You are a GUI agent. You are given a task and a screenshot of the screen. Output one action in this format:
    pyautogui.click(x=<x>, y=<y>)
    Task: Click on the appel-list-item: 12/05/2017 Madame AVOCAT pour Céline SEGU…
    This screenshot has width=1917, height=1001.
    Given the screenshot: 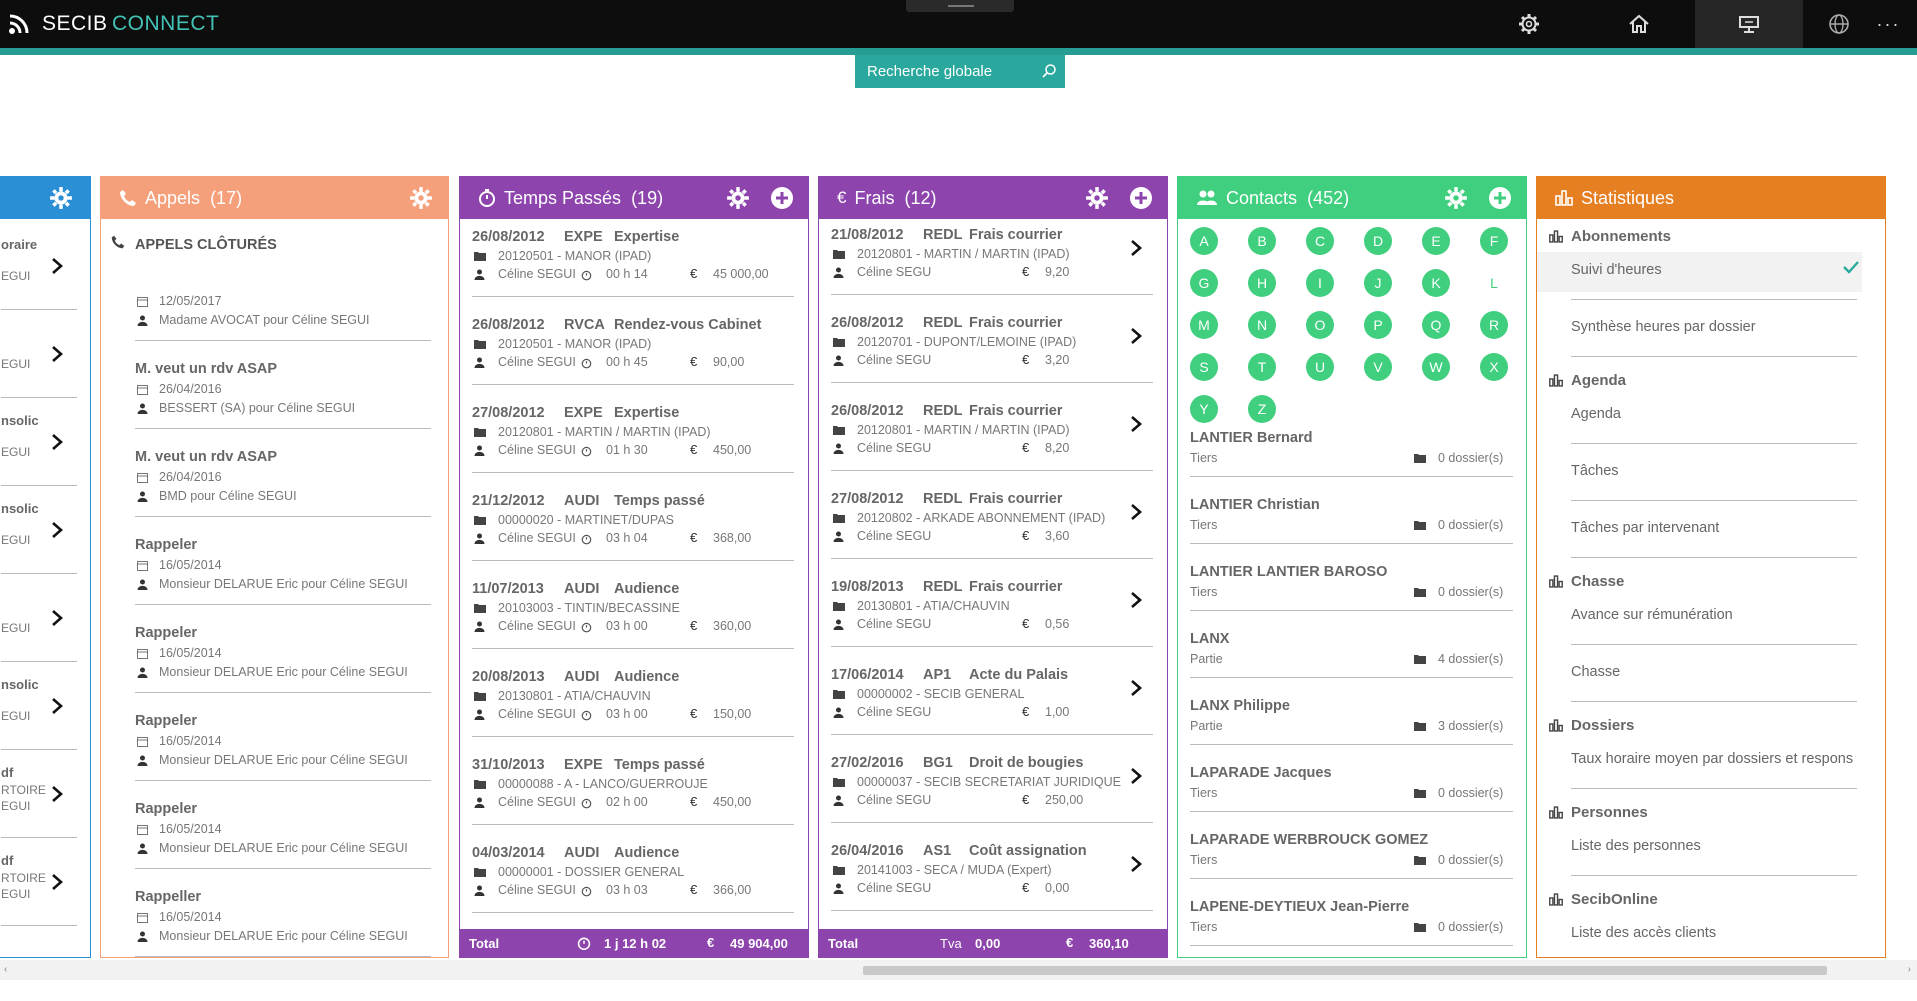 What is the action you would take?
    pyautogui.click(x=274, y=317)
    